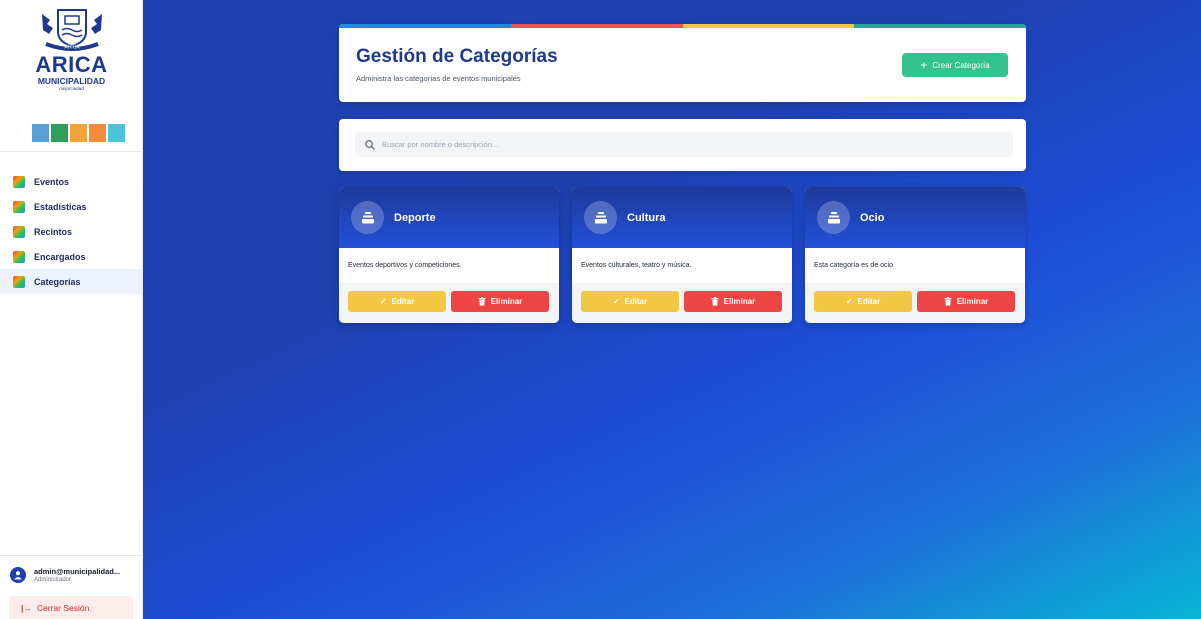 The width and height of the screenshot is (1201, 619). Describe the element at coordinates (19, 256) in the screenshot. I see `people-icon` at that location.